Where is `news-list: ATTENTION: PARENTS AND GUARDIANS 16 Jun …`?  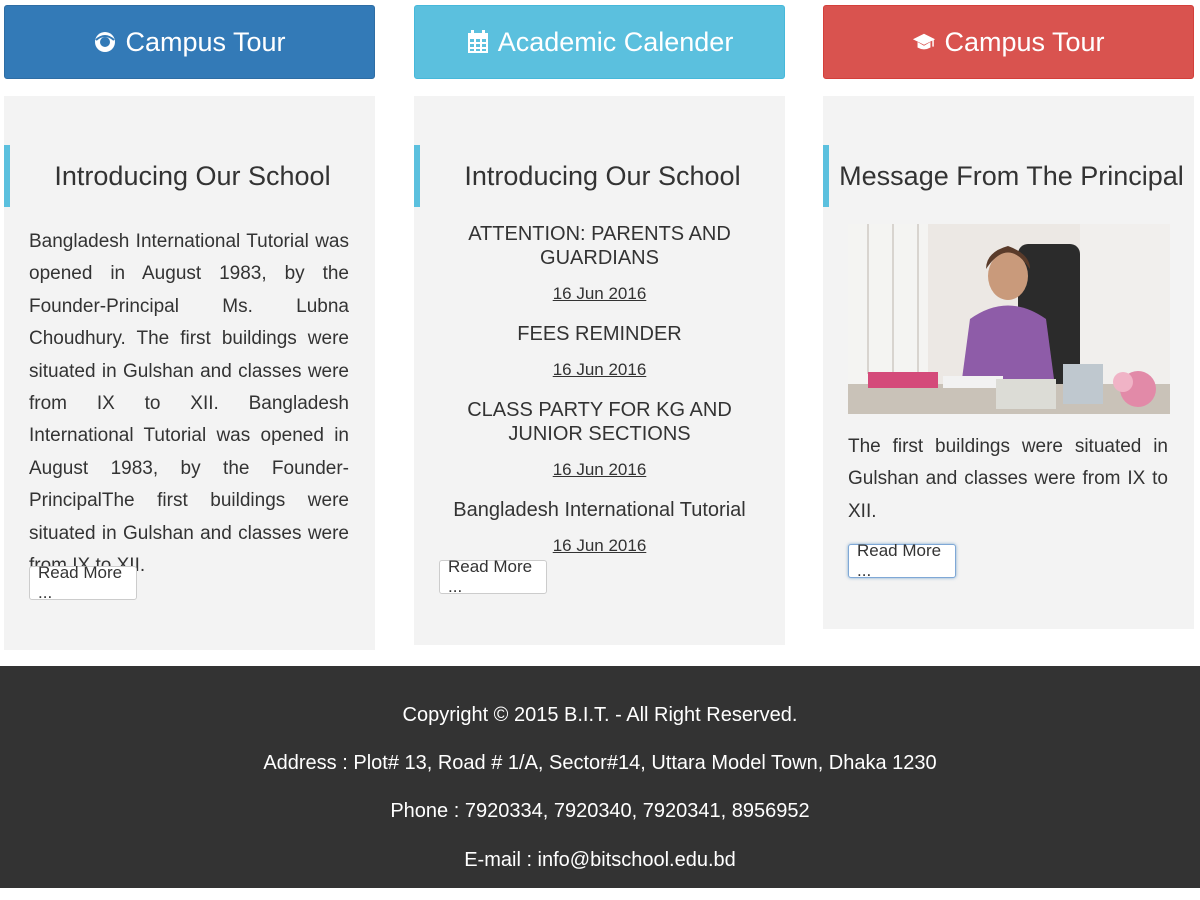 news-list: ATTENTION: PARENTS AND GUARDIANS 16 Jun … is located at coordinates (599, 398).